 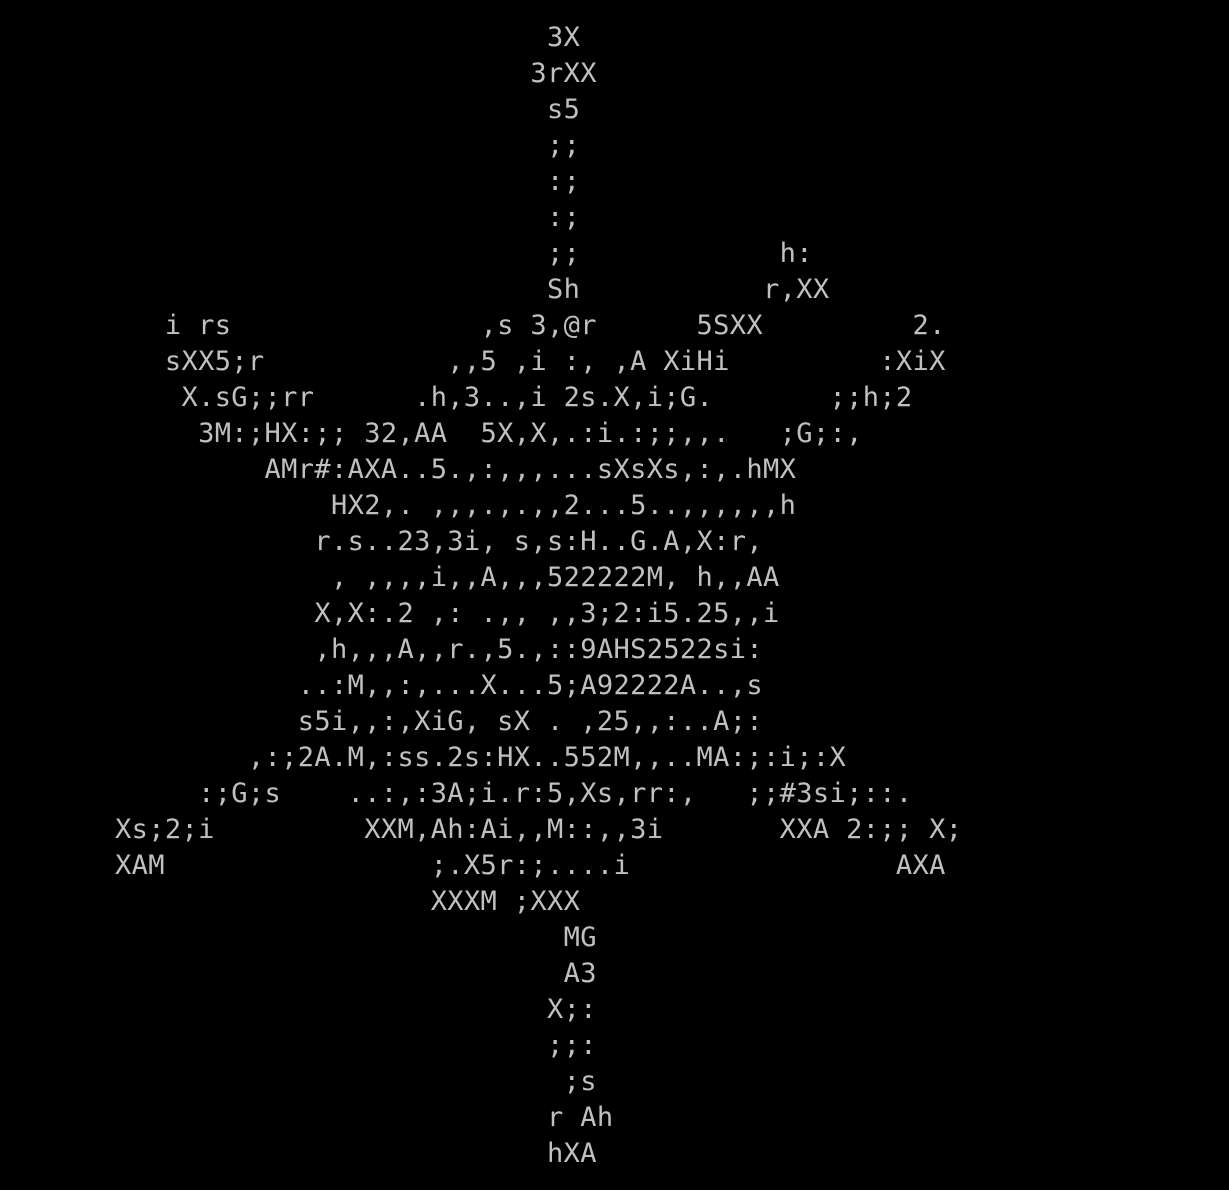 What do you see at coordinates (481, 757) in the screenshot?
I see `ascii-line: ,:;2A.M,:ss.2s:HX..552M,,..MA:;:i;:X` at bounding box center [481, 757].